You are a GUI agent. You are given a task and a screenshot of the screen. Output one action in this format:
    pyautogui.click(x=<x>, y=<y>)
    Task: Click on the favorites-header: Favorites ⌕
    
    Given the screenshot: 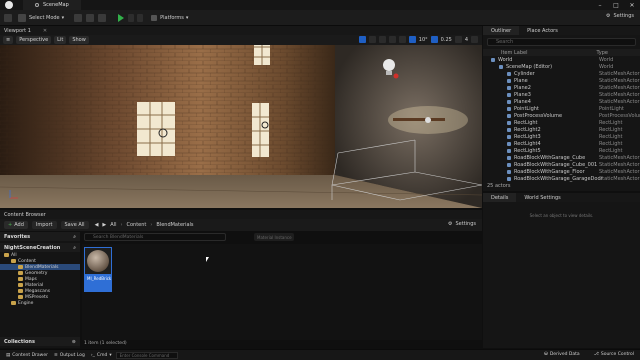 What is the action you would take?
    pyautogui.click(x=40, y=236)
    